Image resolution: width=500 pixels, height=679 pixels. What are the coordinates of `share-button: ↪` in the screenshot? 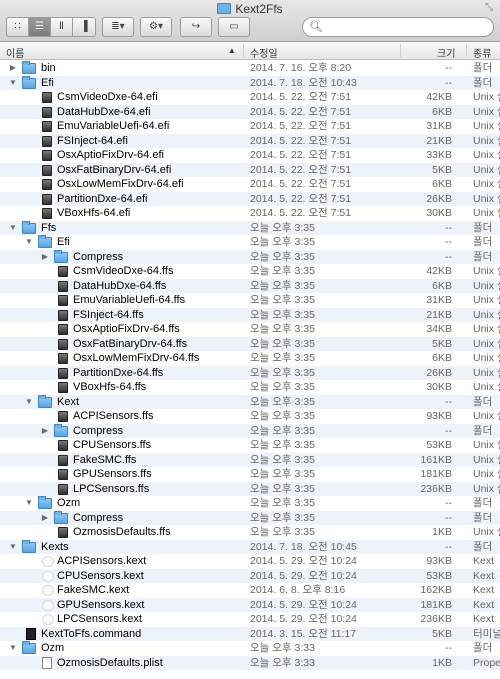 It's located at (196, 27).